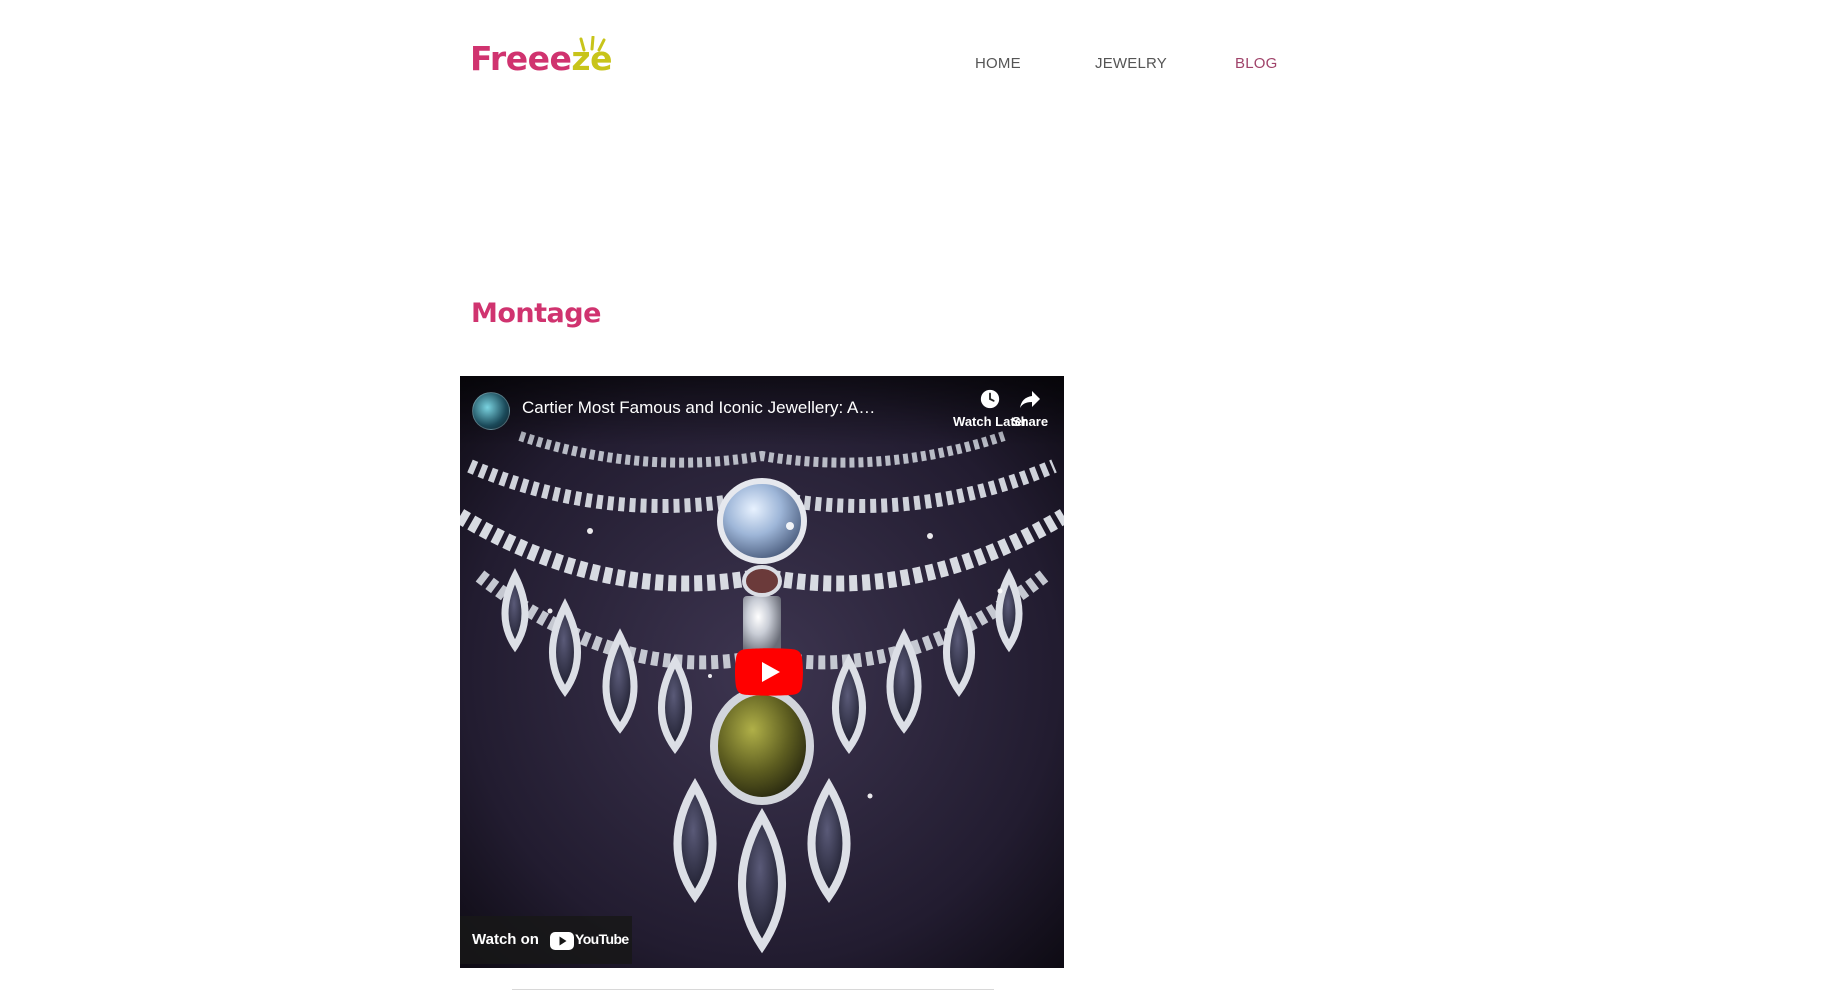 This screenshot has height=990, width=1823. Describe the element at coordinates (998, 63) in the screenshot. I see `nav-item-home: HOME` at that location.